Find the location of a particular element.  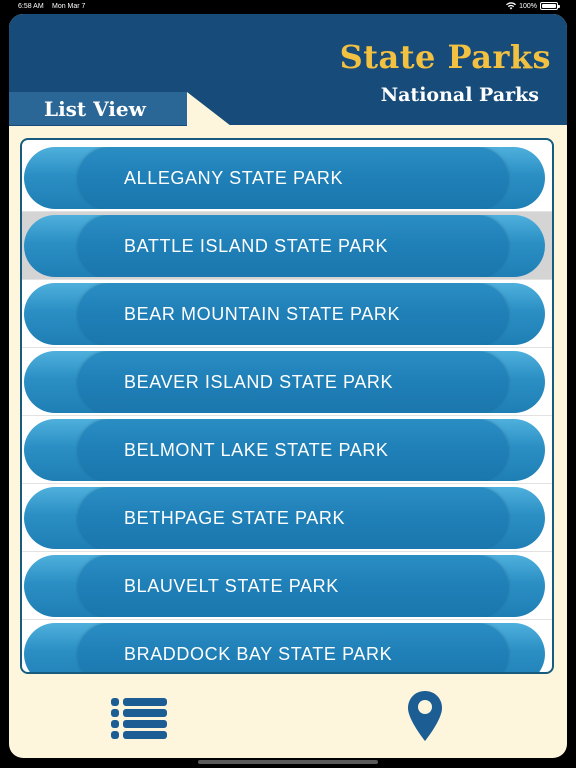

list-item: BLAUVELT STATE PARK is located at coordinates (287, 586).